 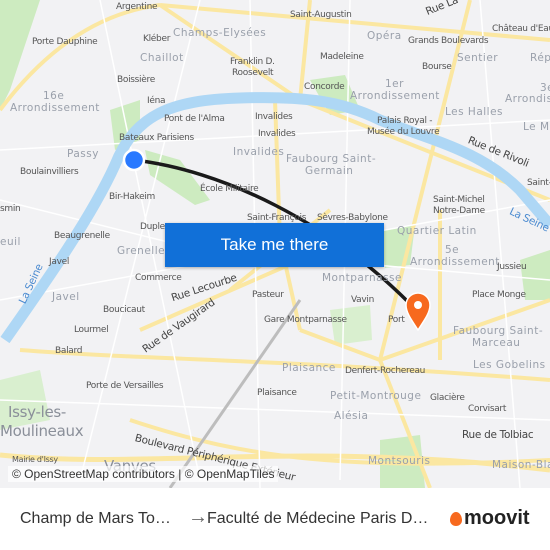 What do you see at coordinates (496, 343) in the screenshot?
I see `district-label: Marceau` at bounding box center [496, 343].